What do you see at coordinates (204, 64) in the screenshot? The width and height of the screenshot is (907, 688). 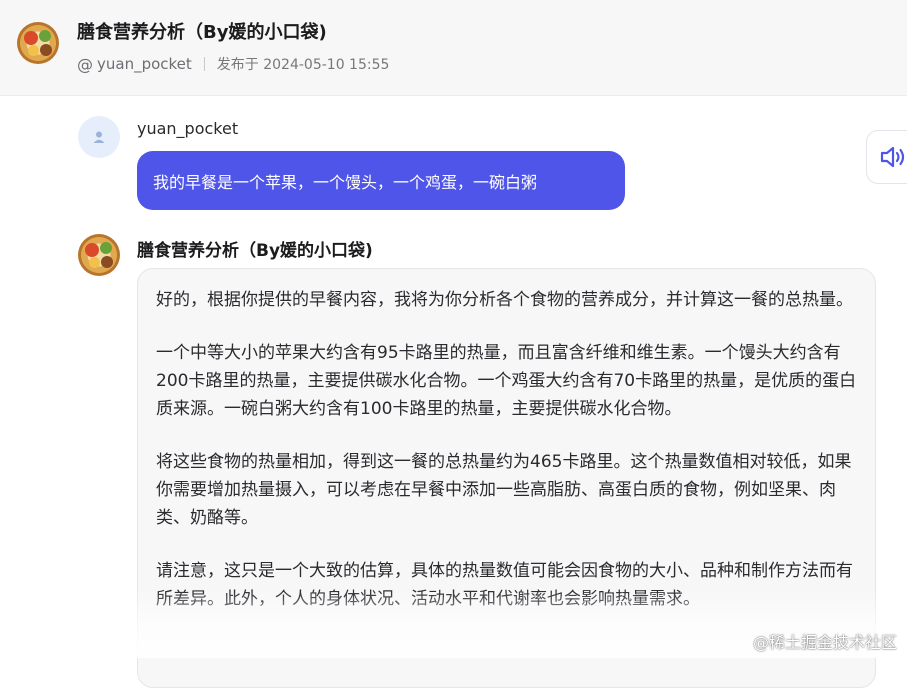 I see `meta-divider` at bounding box center [204, 64].